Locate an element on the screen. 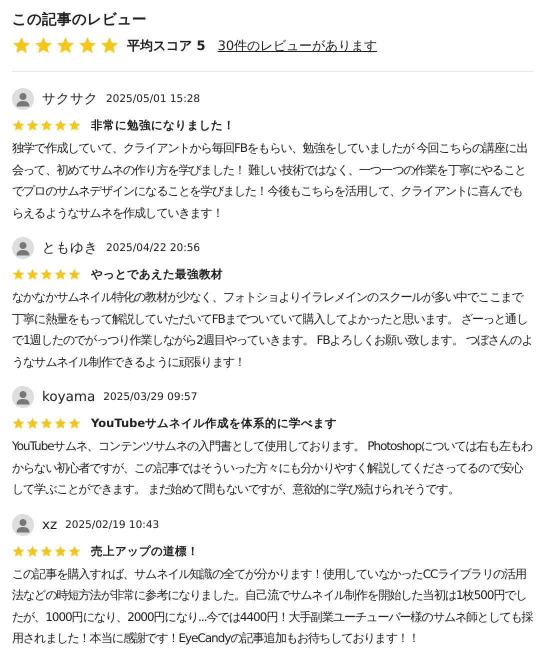  review-text: 独学で作成していて、クライアントから毎回FBをもらい、勉強をしていましたが 今回こちらの講座に出会って、初めてサムネの作り方を学びました！ 難しい技術ではなく、一つ一つの作業を丁寧にやることでプロのサムネデザインになることを学びました！今後もこちらを活用して、クライアントに喜んでもらえるようなサムネを作成していきます！ is located at coordinates (270, 181).